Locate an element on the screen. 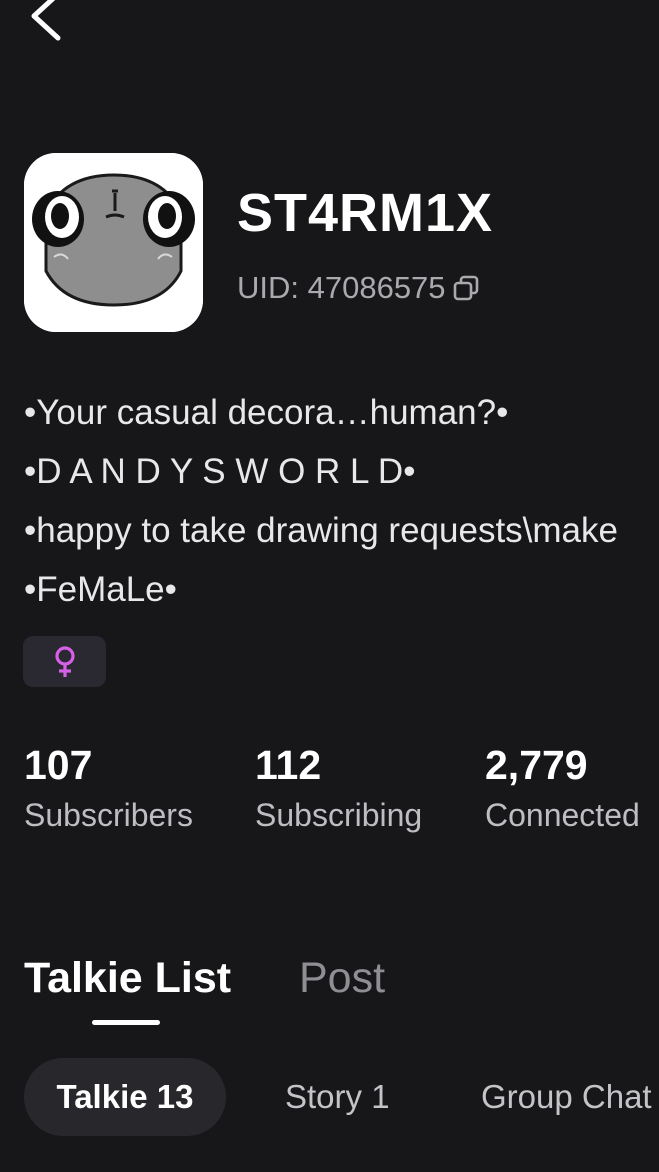  stat-subscribers: 107 Subscribers is located at coordinates (108, 790).